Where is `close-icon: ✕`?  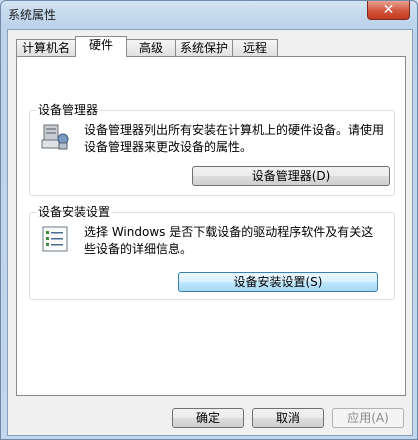
close-icon: ✕ is located at coordinates (388, 10).